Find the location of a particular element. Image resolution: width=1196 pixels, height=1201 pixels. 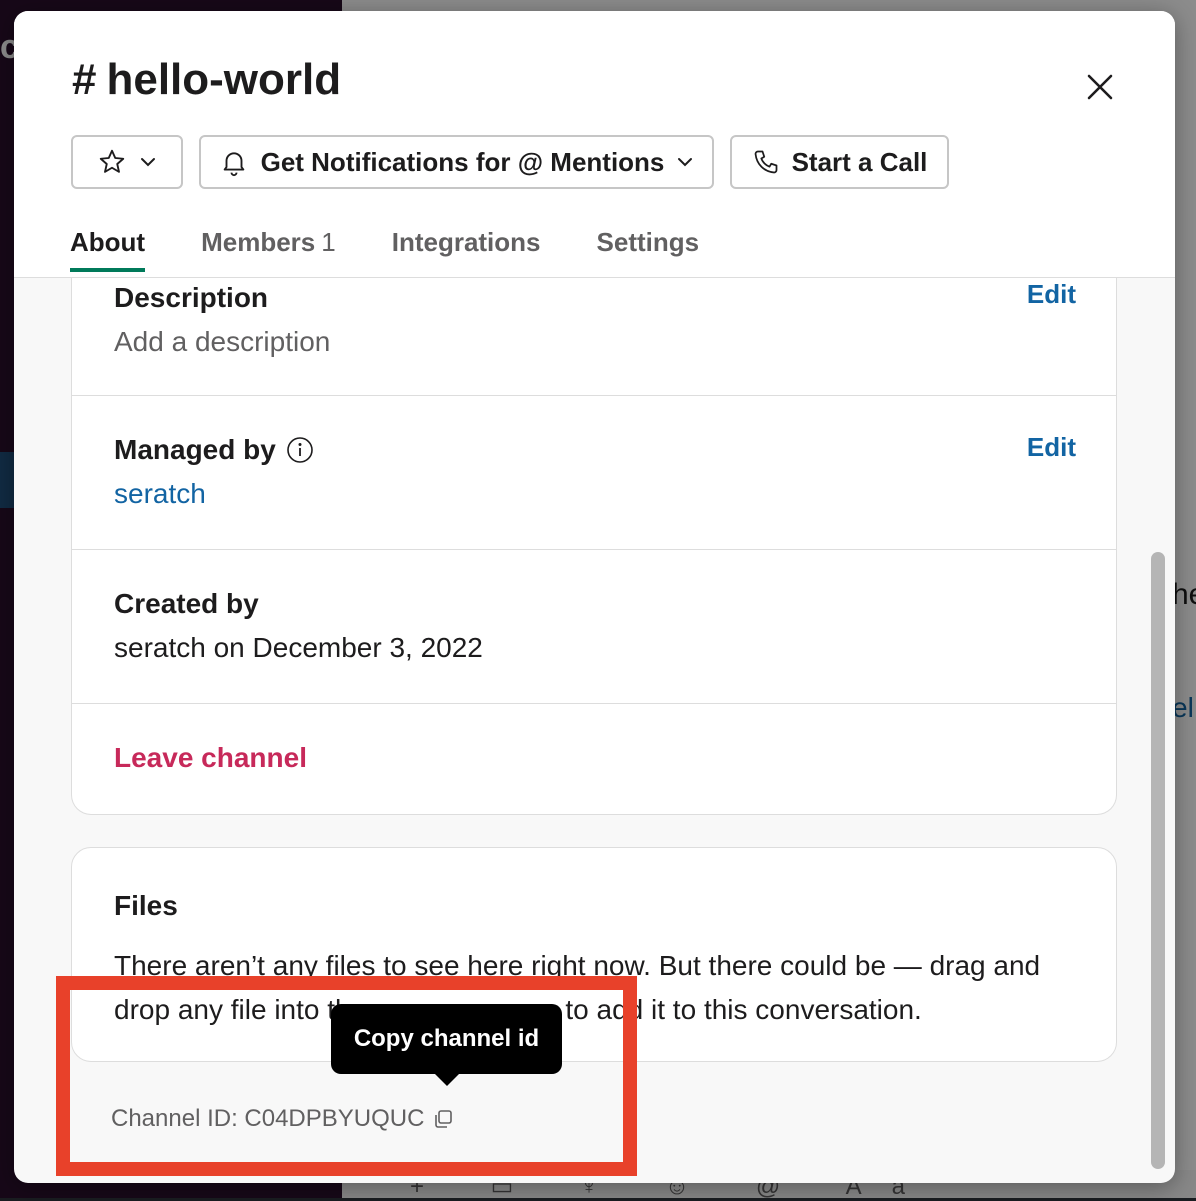

members-count: 1 is located at coordinates (328, 242).